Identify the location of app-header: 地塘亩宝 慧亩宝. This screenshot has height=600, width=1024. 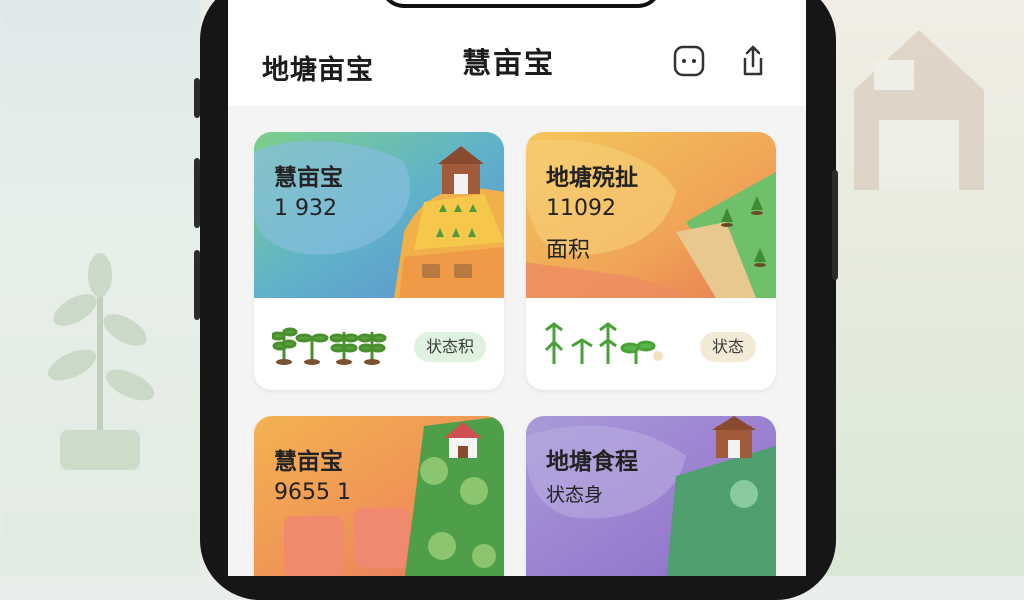
(517, 66).